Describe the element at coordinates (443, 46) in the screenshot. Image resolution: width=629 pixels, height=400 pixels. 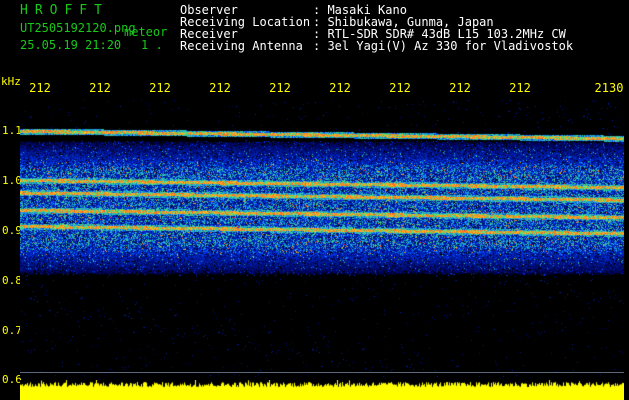
I see `antenna-value: : 3el Yagi(V) Az 330 for Vladivostok` at that location.